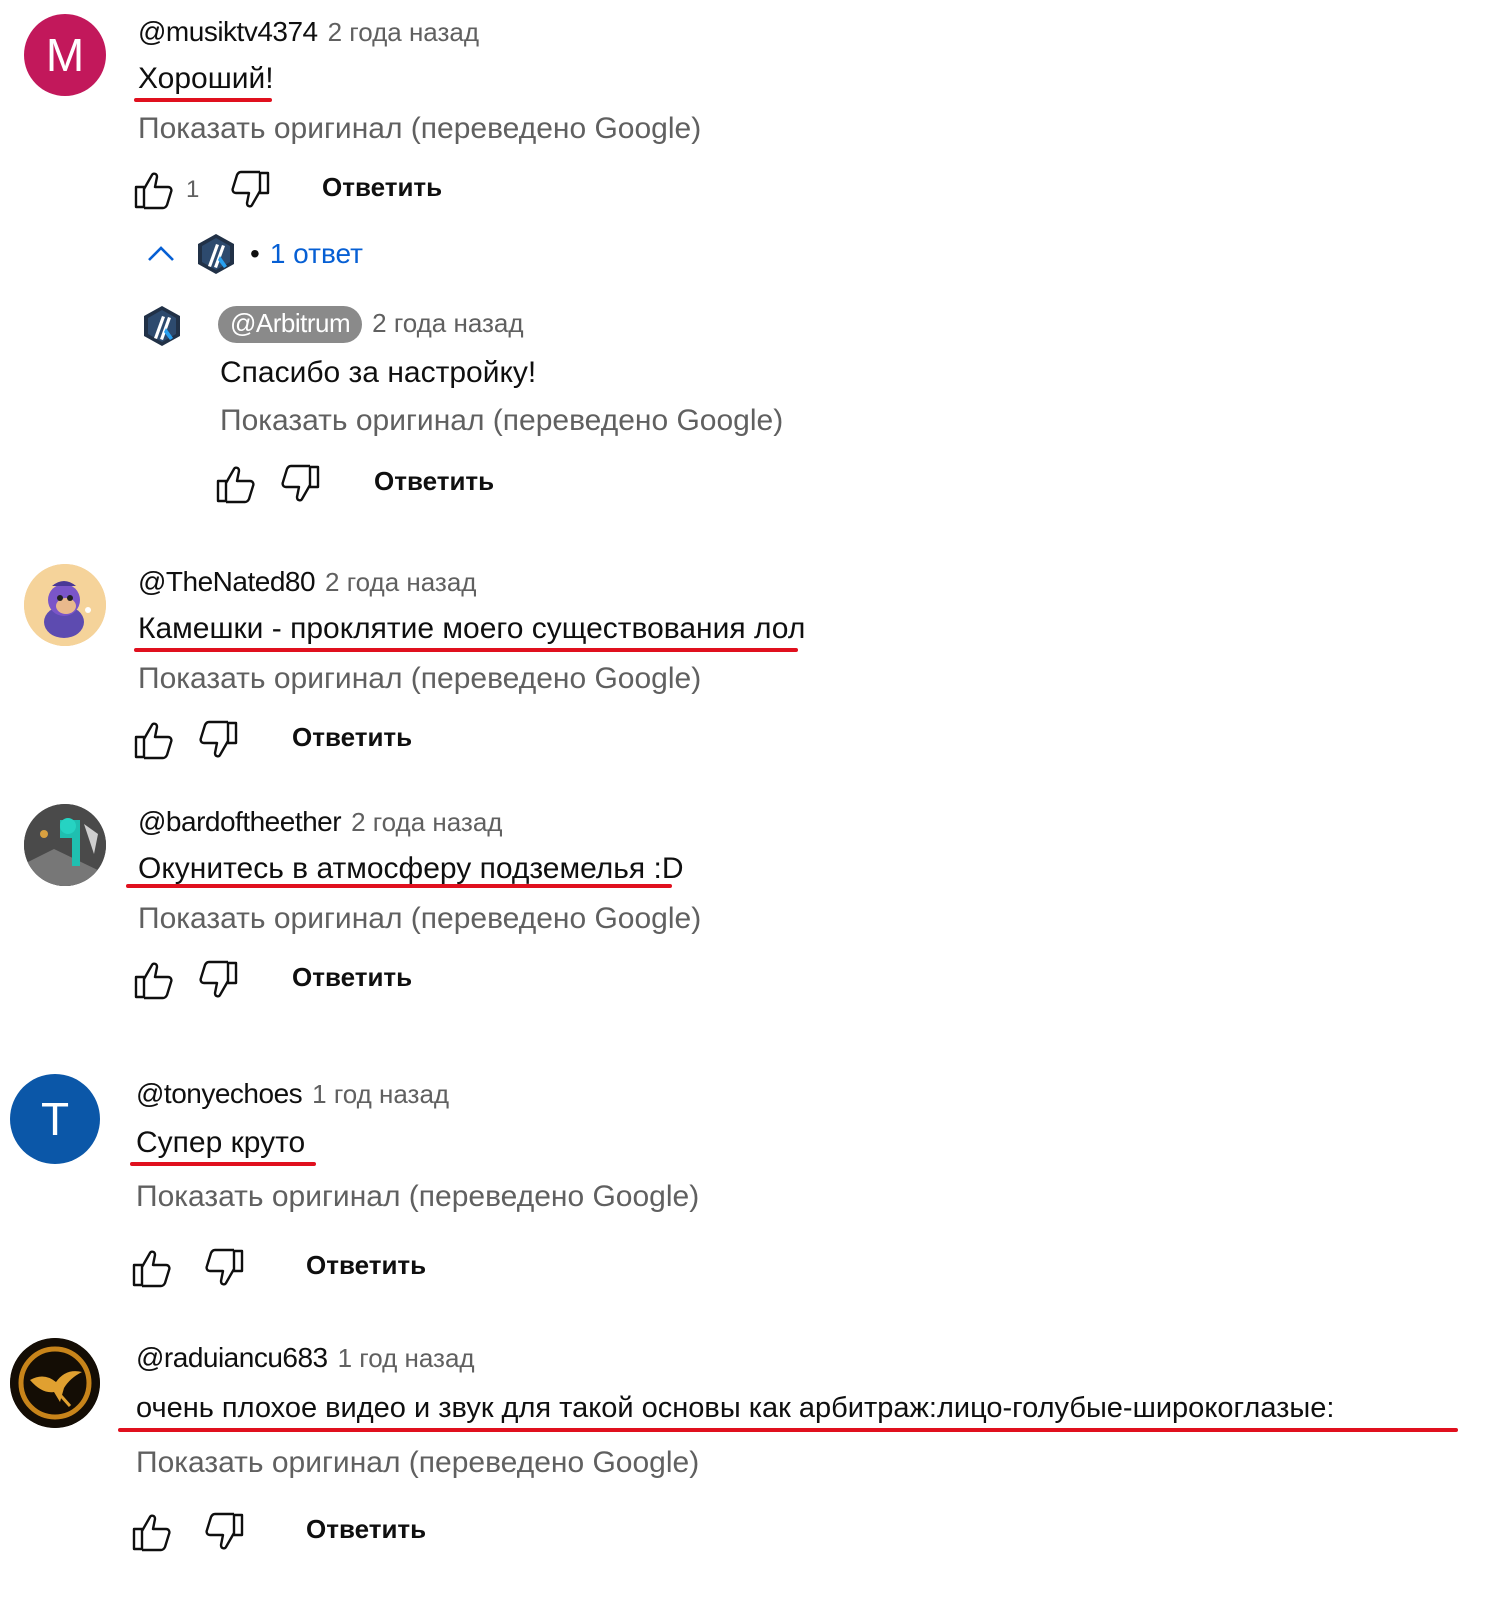 This screenshot has height=1600, width=1498. I want to click on replies-toggle: • 1 ответ, so click(253, 254).